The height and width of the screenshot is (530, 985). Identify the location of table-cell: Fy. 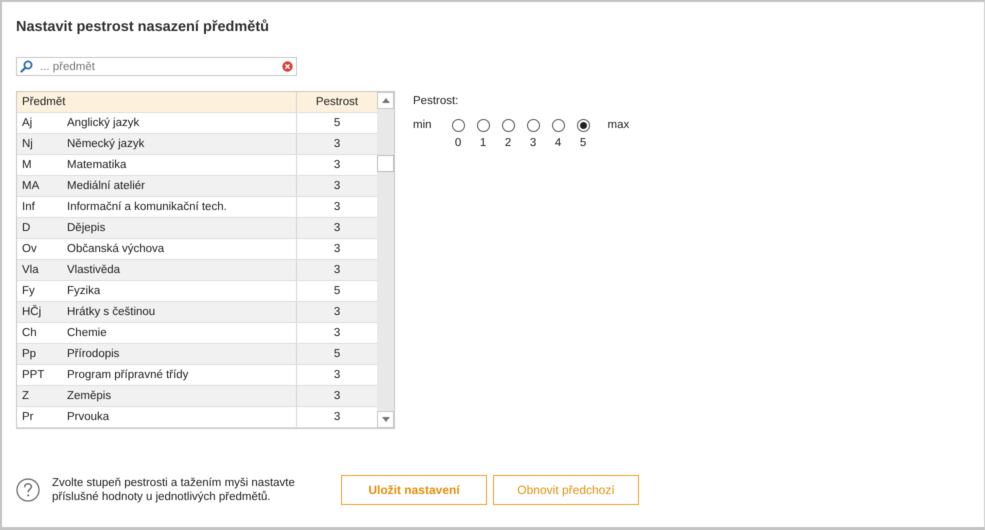
(28, 291).